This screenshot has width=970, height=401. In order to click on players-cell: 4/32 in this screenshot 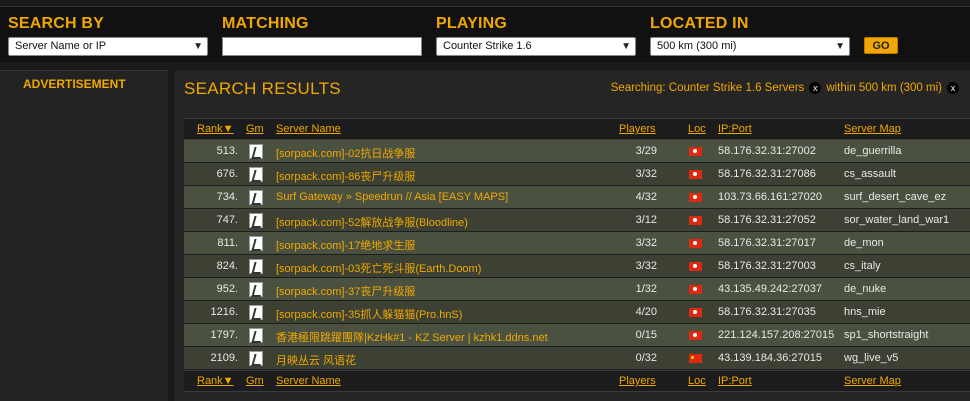, I will do `click(646, 197)`.